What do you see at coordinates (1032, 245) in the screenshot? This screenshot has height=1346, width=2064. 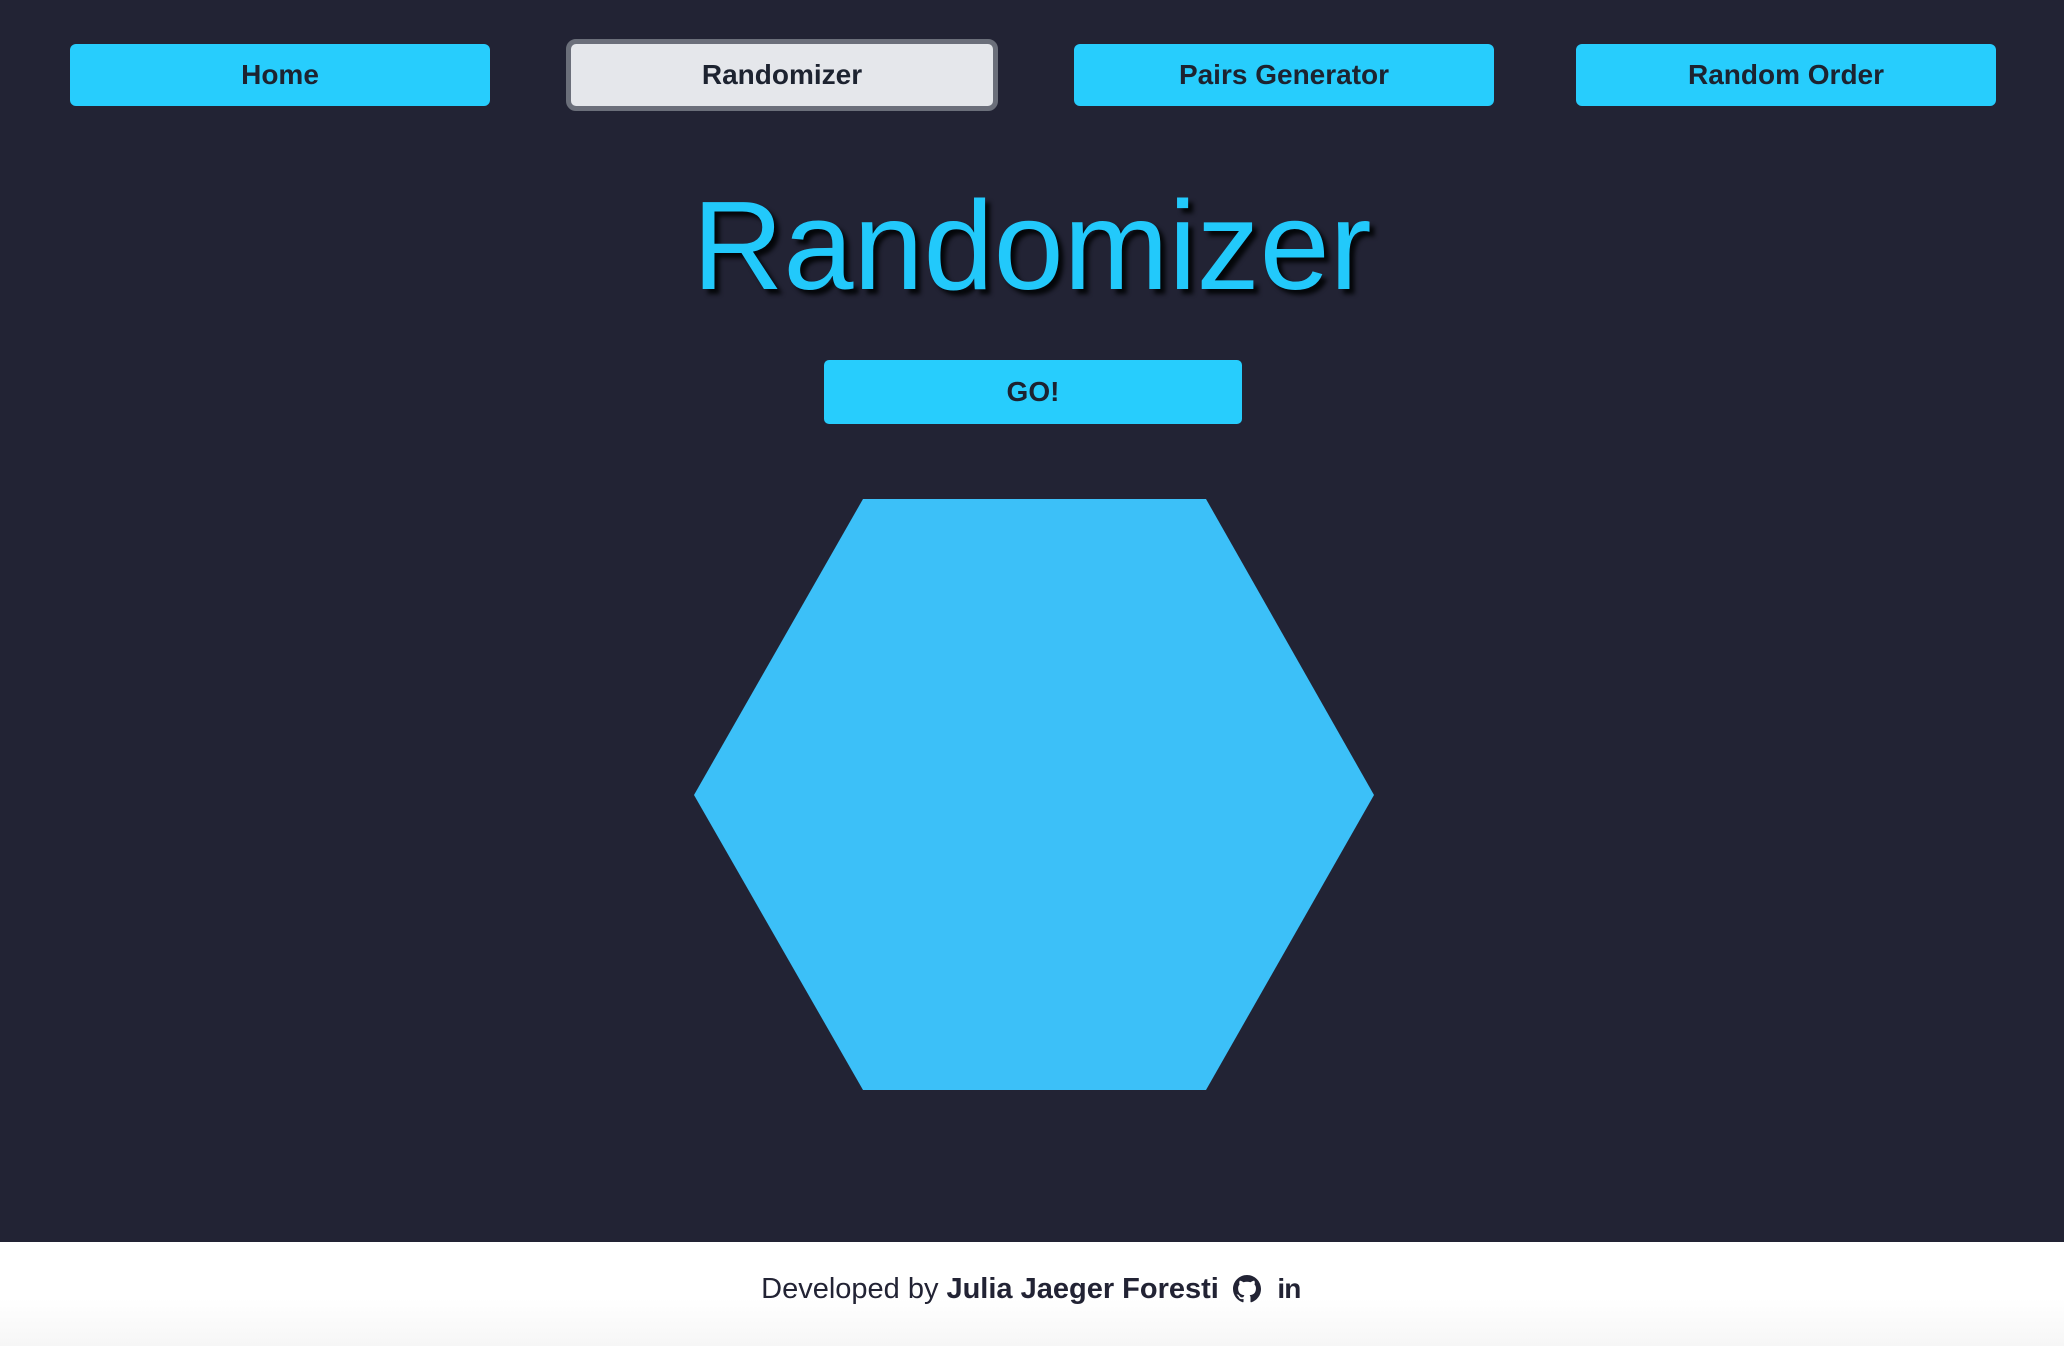 I see `page-title: Randomizer` at bounding box center [1032, 245].